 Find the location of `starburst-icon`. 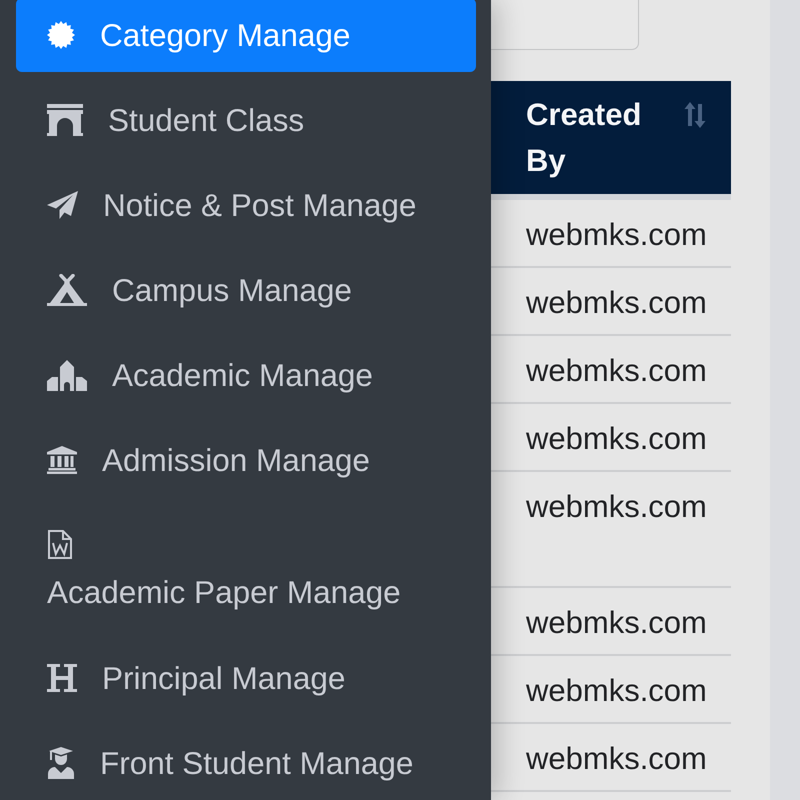

starburst-icon is located at coordinates (61, 35).